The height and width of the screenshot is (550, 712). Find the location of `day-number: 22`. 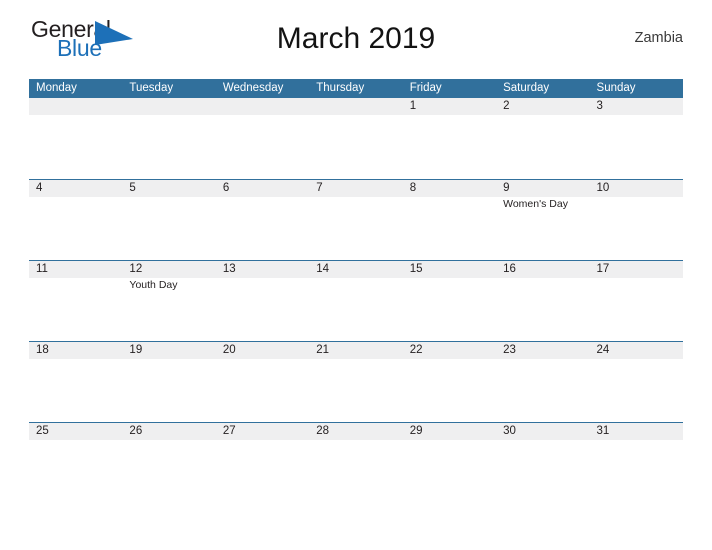

day-number: 22 is located at coordinates (416, 350).